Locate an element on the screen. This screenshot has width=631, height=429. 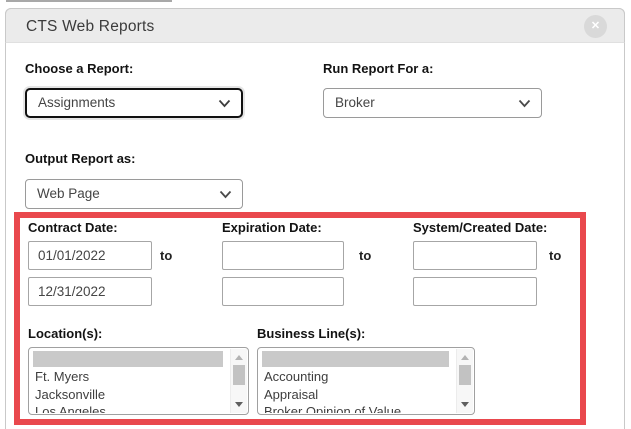
background-page-edge is located at coordinates (89, 1).